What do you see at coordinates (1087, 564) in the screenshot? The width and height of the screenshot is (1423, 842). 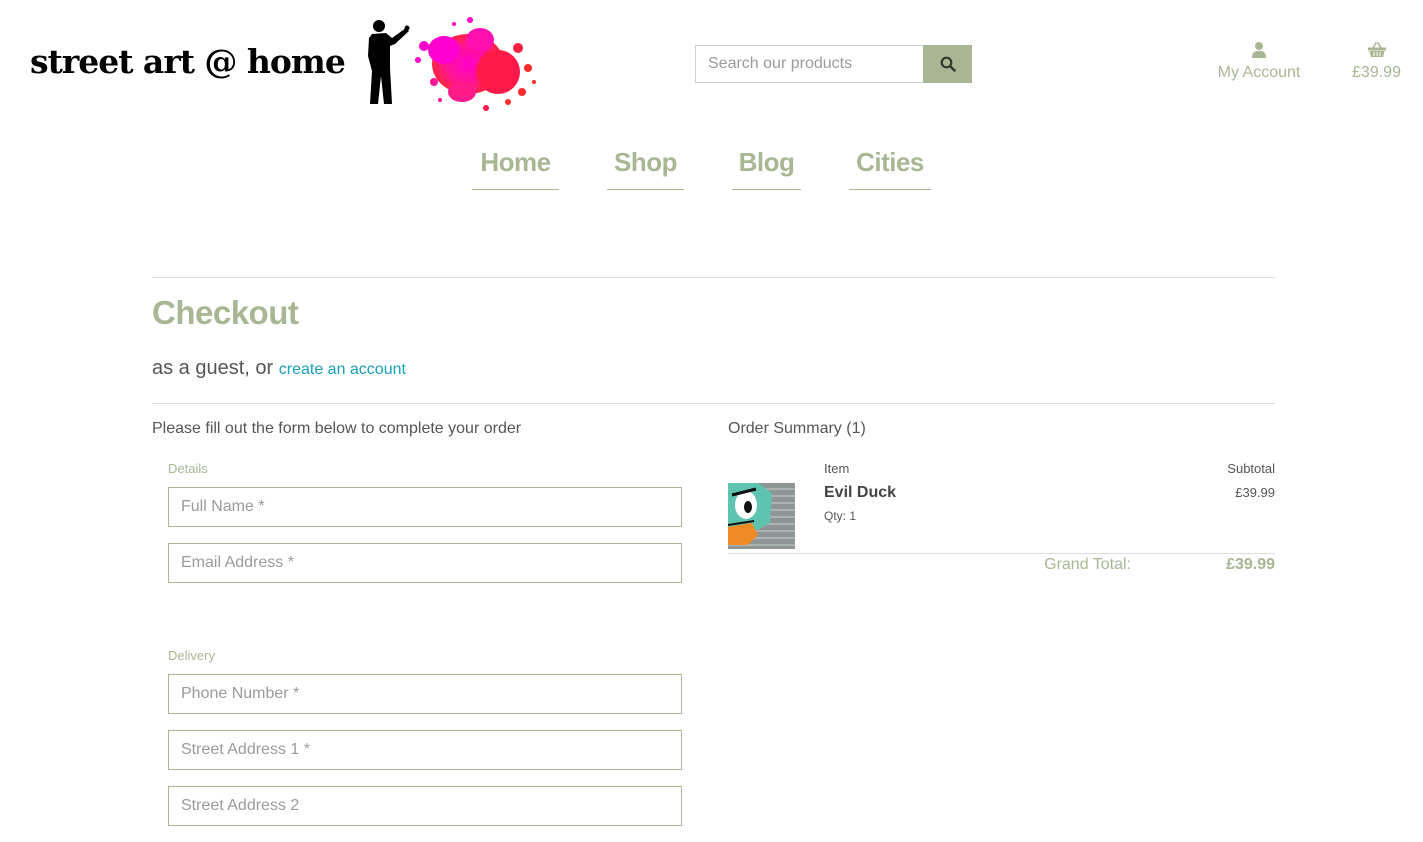 I see `grand-total-label: Grand Total:` at bounding box center [1087, 564].